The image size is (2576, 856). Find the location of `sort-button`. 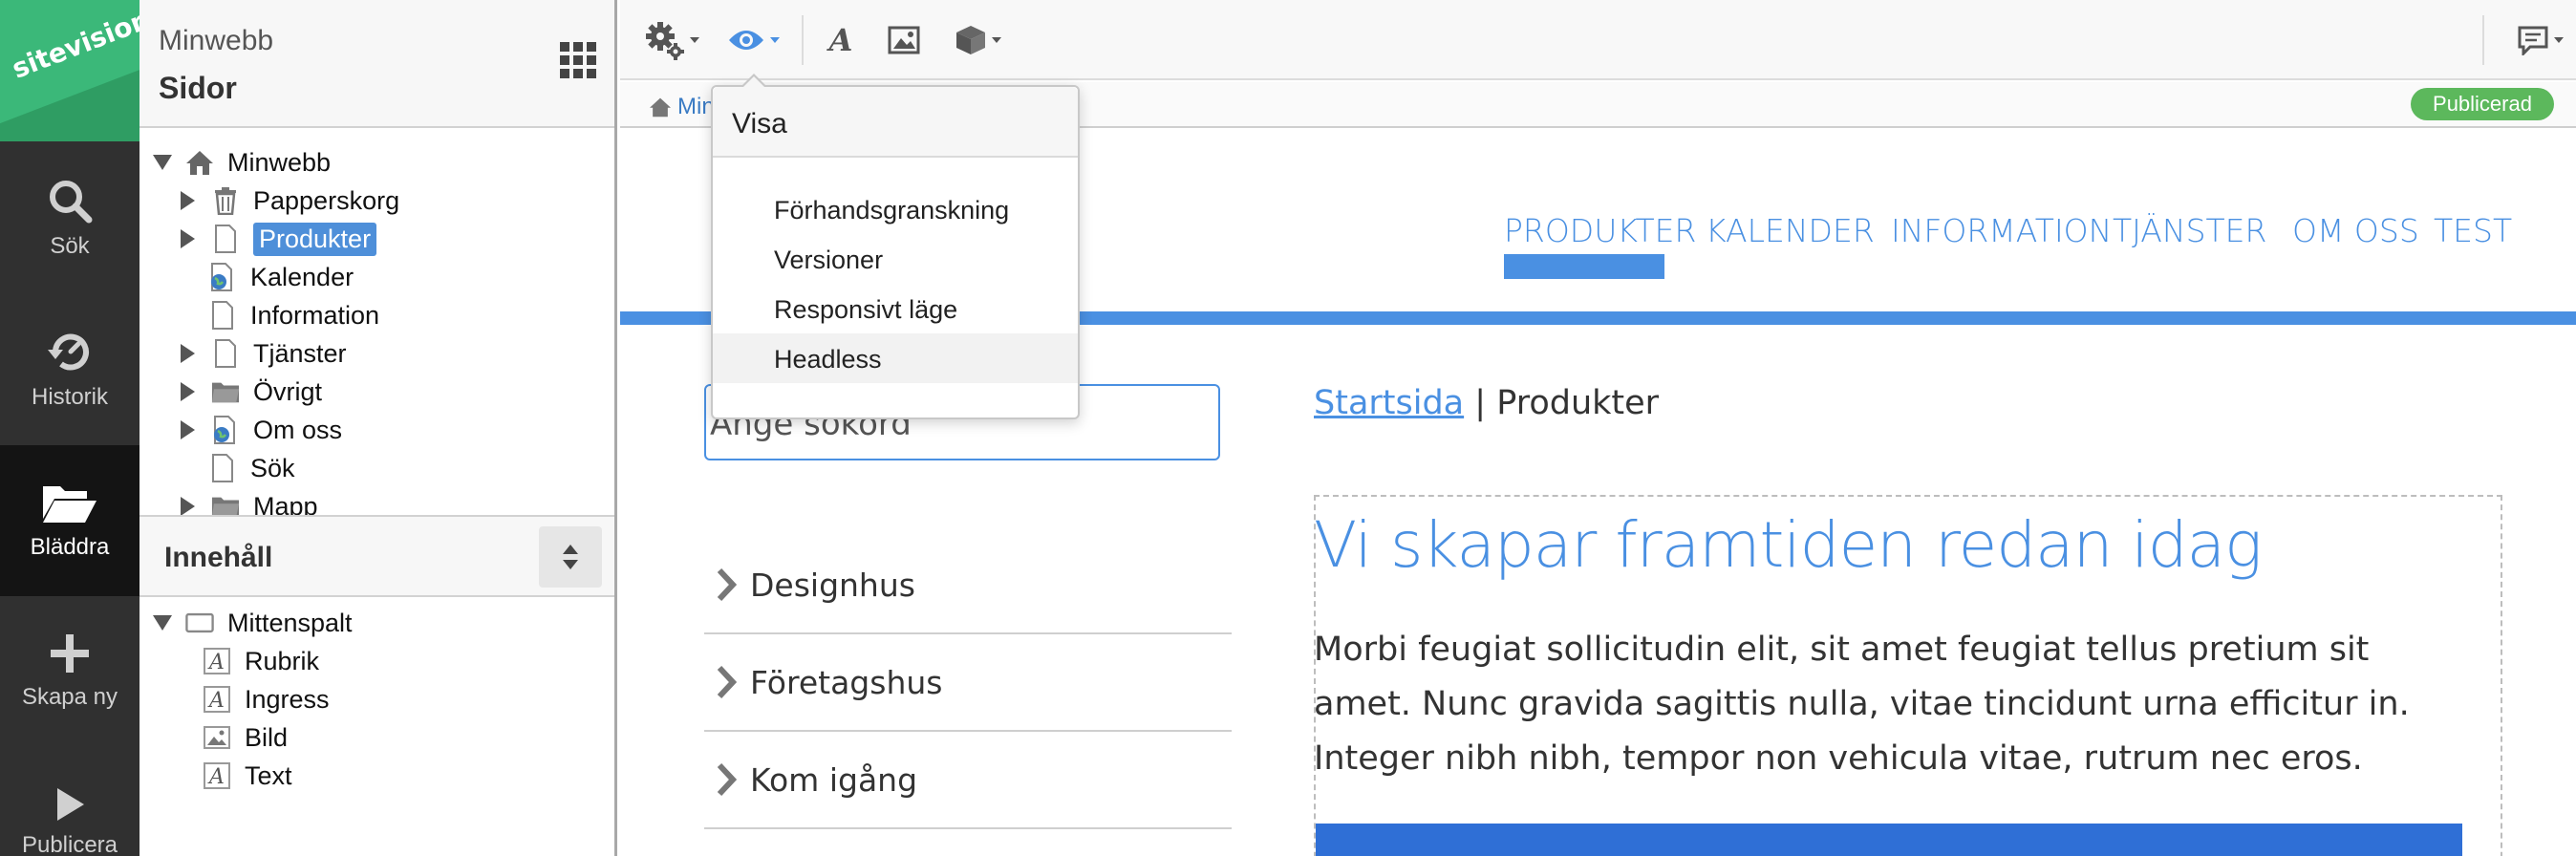

sort-button is located at coordinates (570, 557).